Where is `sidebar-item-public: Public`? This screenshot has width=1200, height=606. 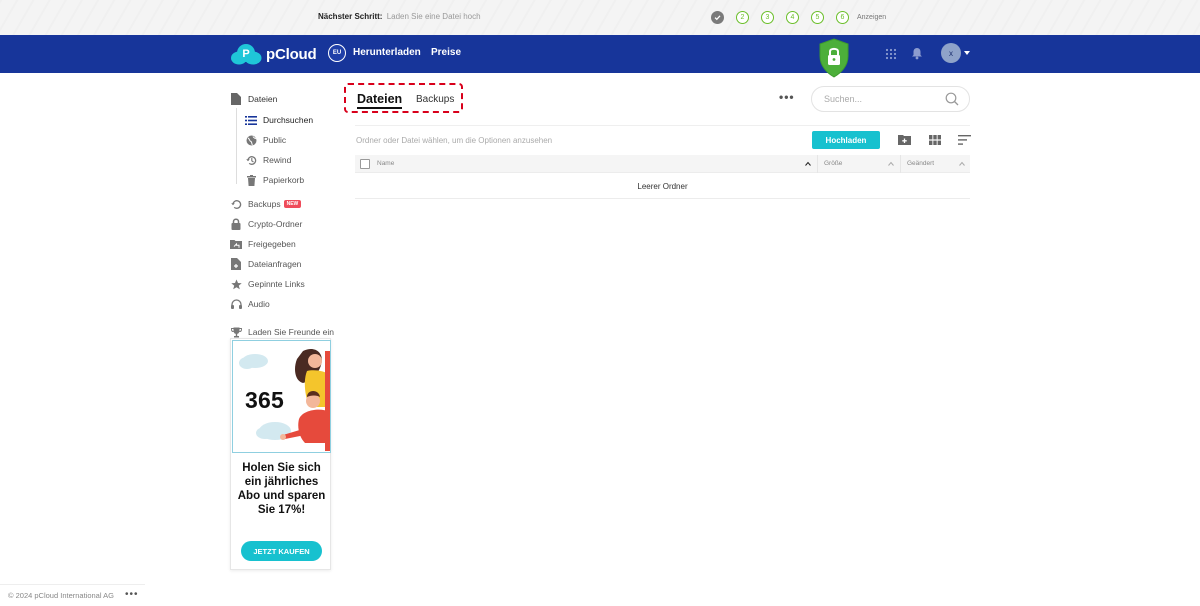
sidebar-item-public: Public is located at coordinates (265, 140).